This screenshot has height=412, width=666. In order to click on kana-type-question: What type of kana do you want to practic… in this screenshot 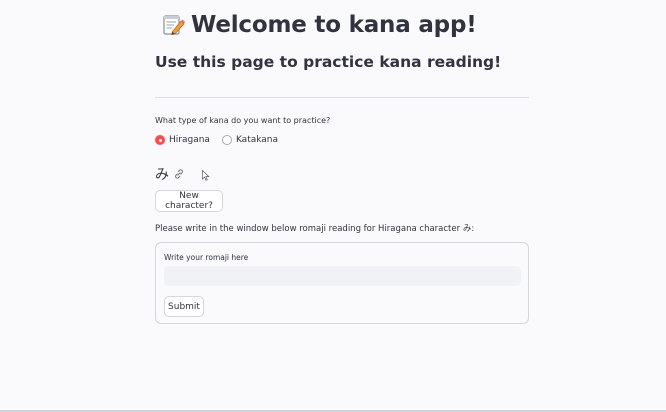, I will do `click(243, 120)`.